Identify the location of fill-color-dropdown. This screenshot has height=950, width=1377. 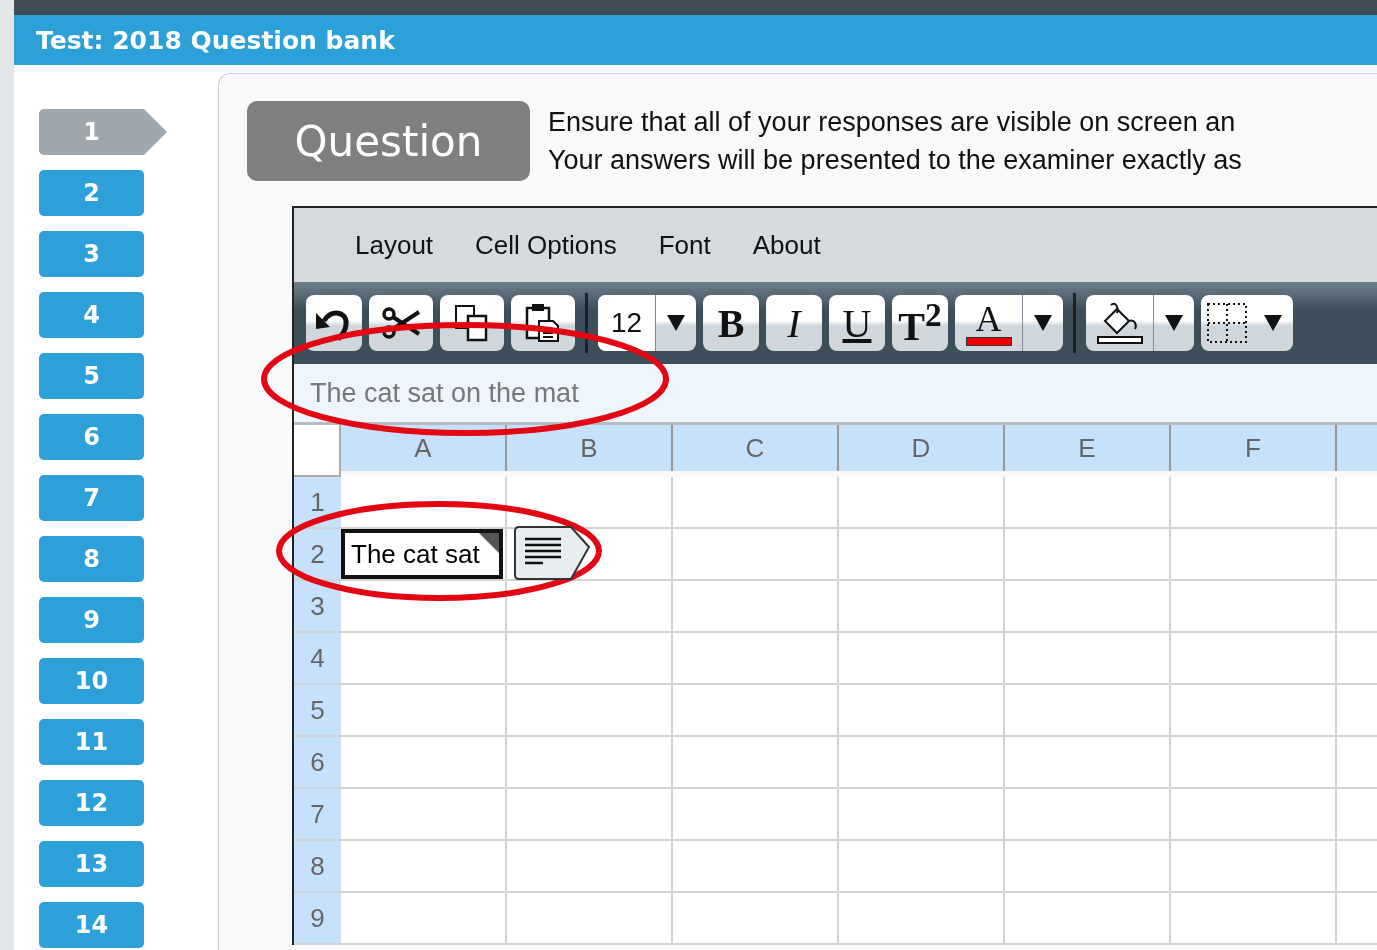
(1140, 323).